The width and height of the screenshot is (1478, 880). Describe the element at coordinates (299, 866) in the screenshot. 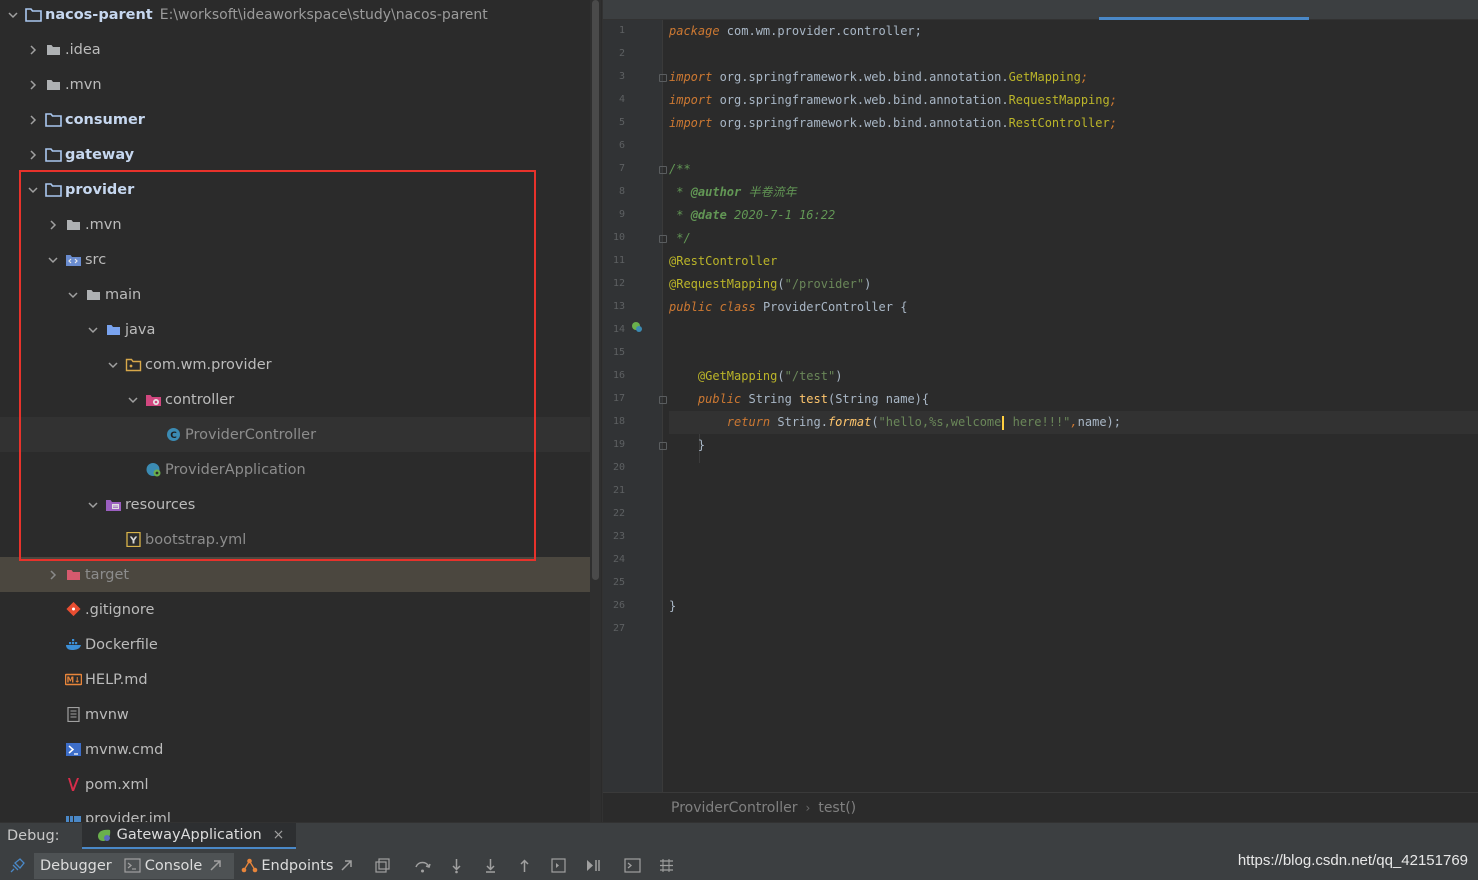

I see `tab-endpoints: Endpoints` at that location.